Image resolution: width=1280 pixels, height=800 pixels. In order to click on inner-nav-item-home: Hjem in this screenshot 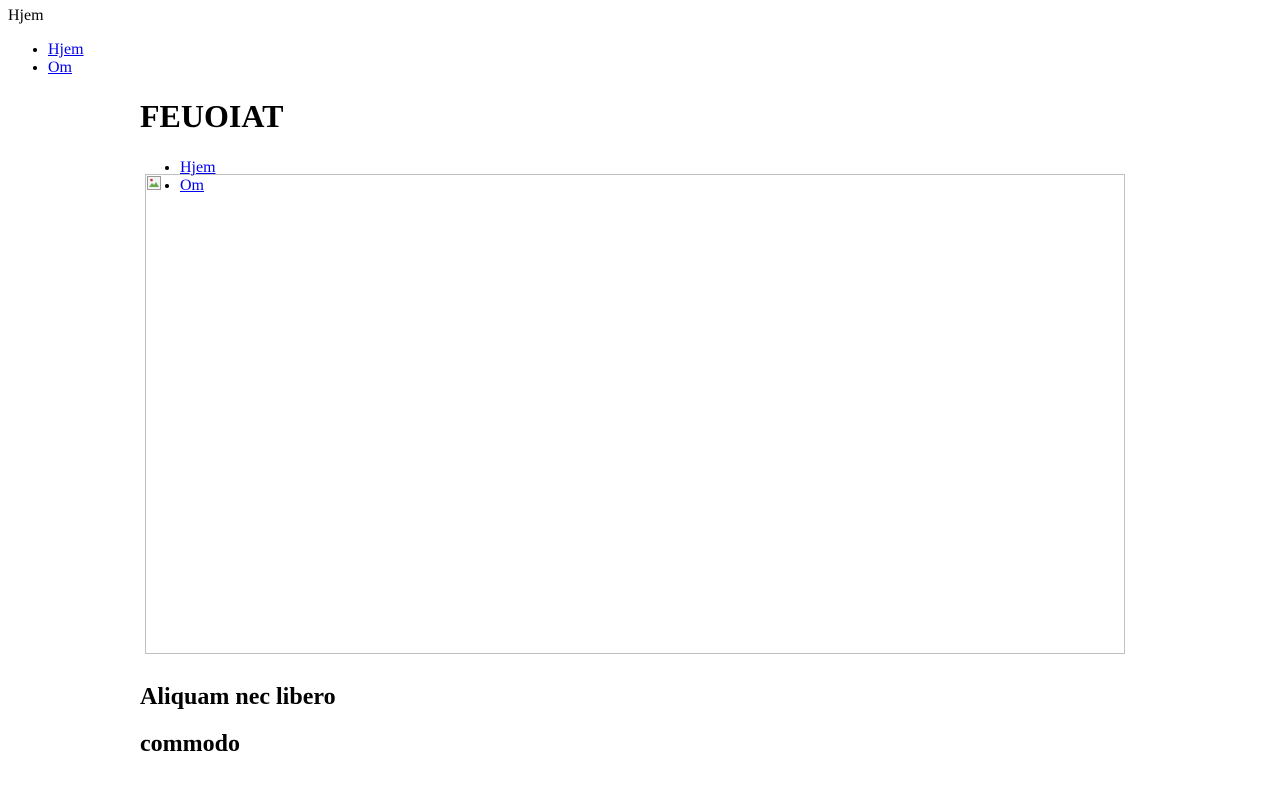, I will do `click(198, 168)`.